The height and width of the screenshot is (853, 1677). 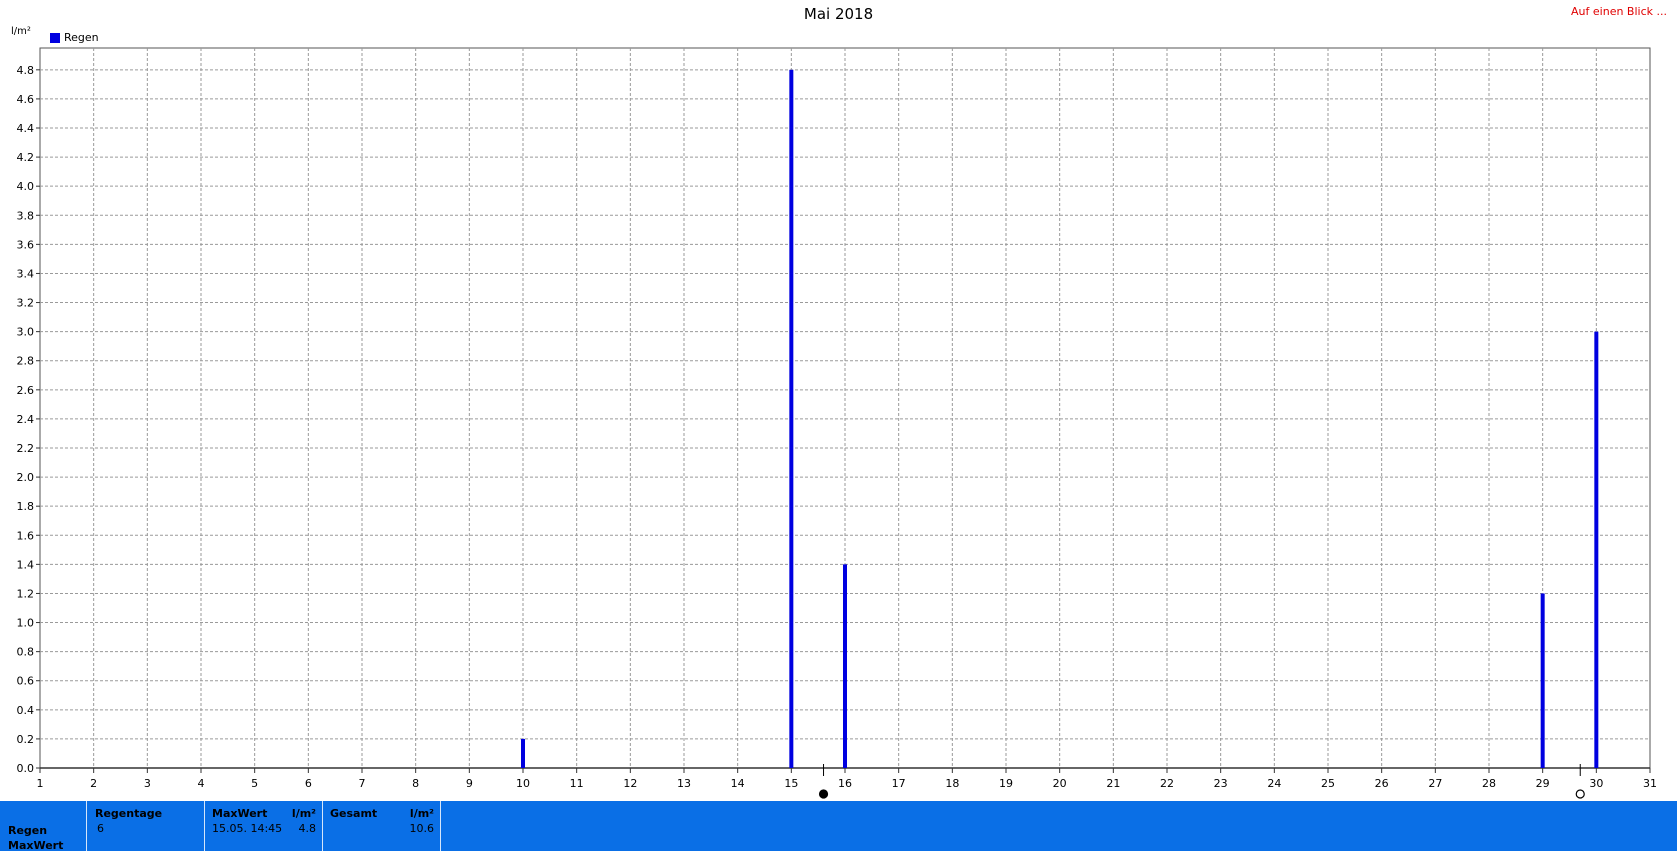 I want to click on y-tick-label: 3.0, so click(x=26, y=332).